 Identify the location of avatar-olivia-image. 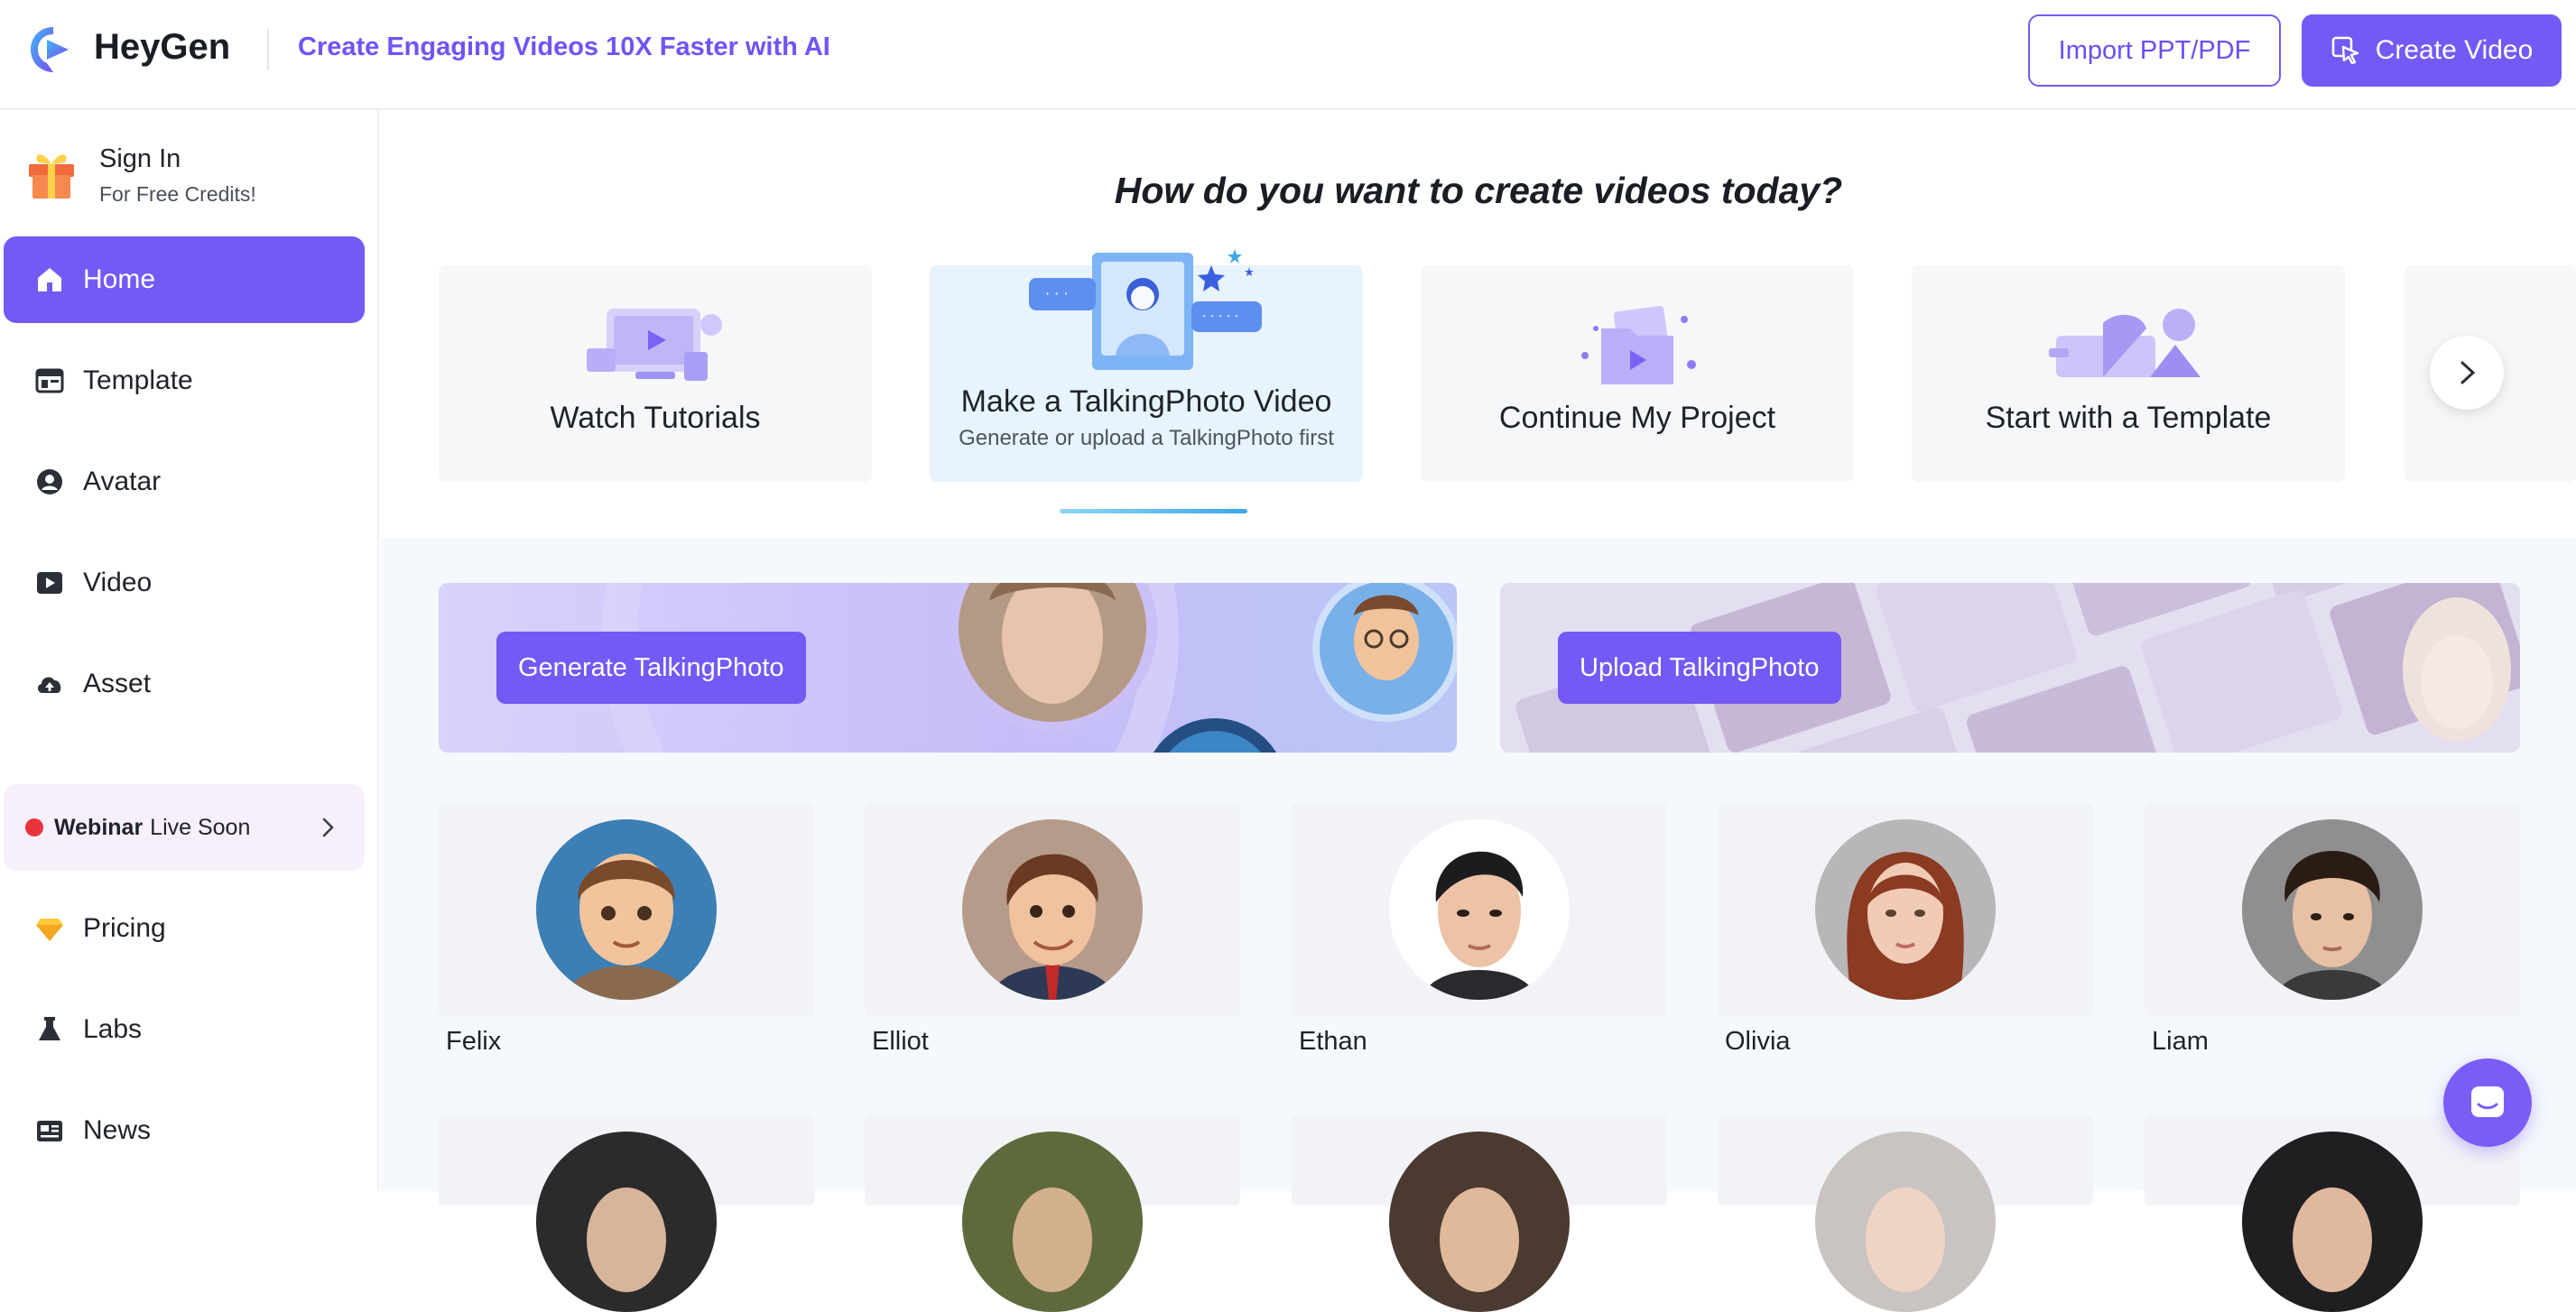
(1905, 909).